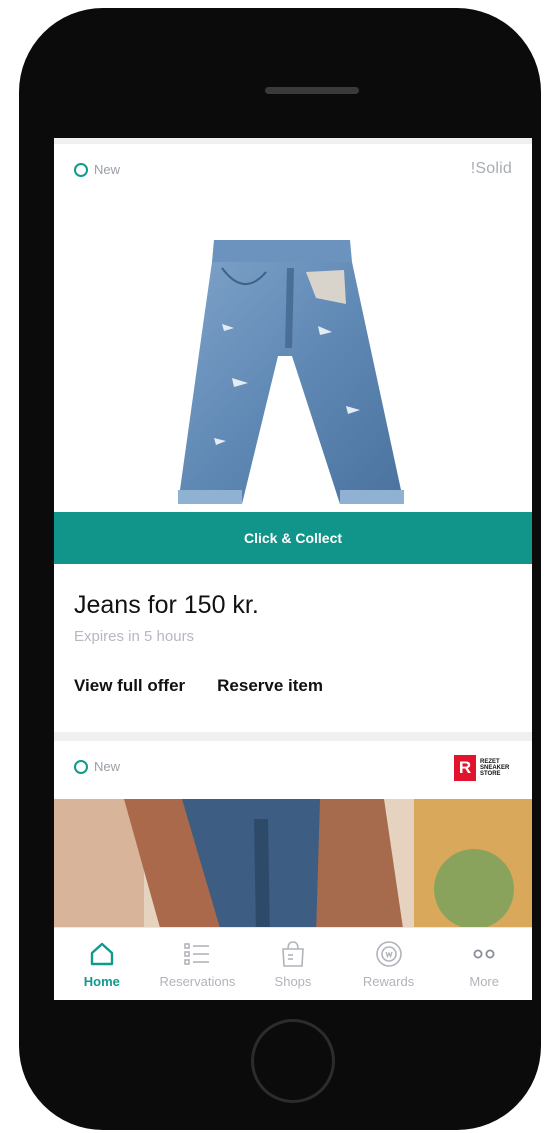 This screenshot has width=552, height=1133. I want to click on tab-reservations: Reservations, so click(198, 964).